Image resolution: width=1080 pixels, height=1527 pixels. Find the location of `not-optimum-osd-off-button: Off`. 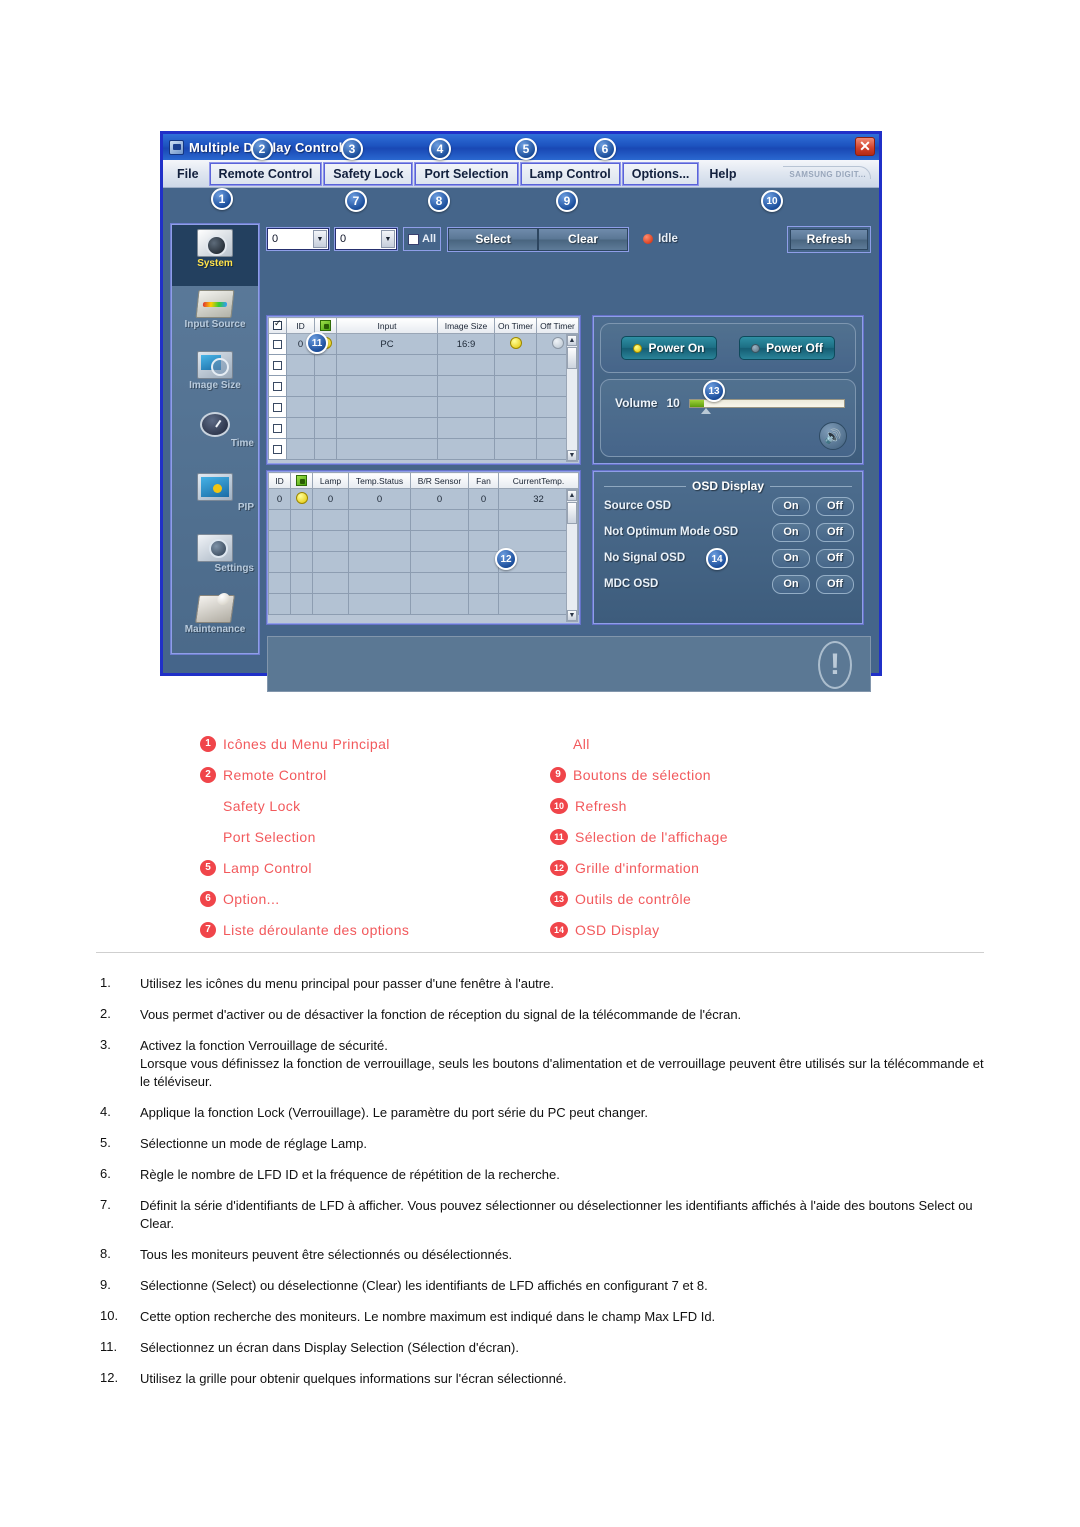

not-optimum-osd-off-button: Off is located at coordinates (835, 532).